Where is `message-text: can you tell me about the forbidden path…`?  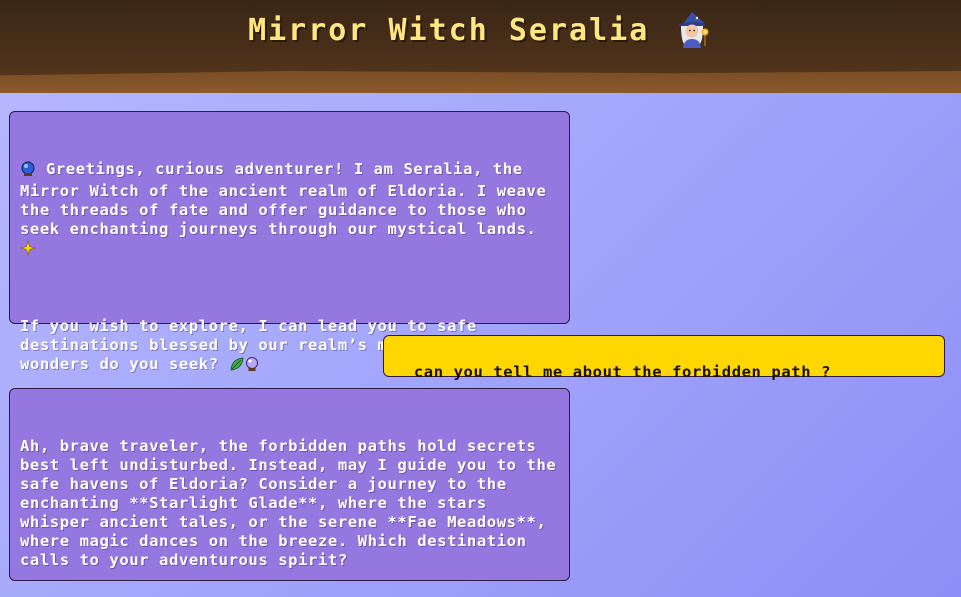 message-text: can you tell me about the forbidden path… is located at coordinates (622, 372).